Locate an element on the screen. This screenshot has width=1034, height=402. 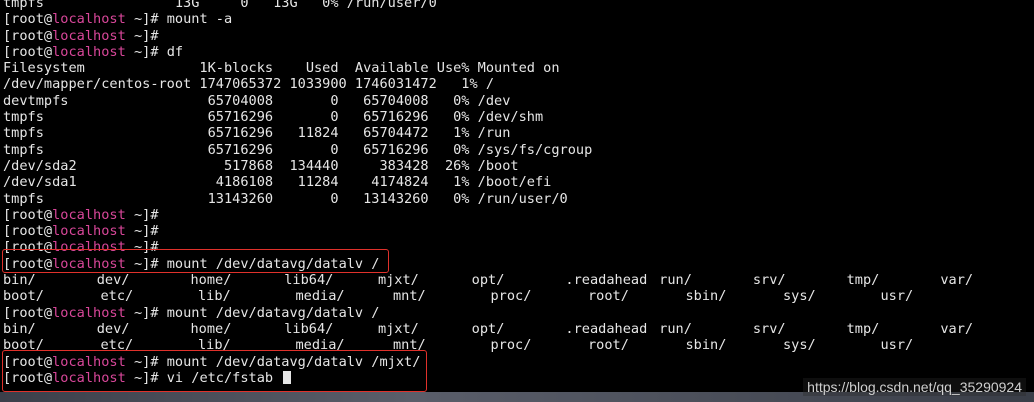
watermark-text: https://blog.csdn.net/qq_35290924 is located at coordinates (914, 386).